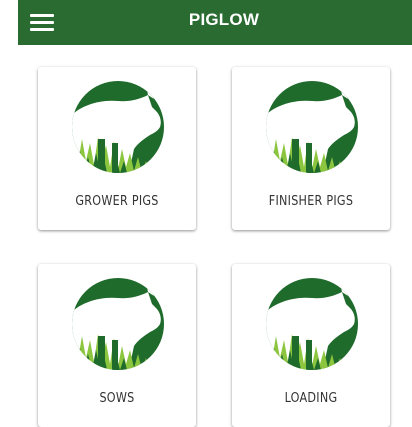 This screenshot has height=427, width=412. Describe the element at coordinates (117, 201) in the screenshot. I see `tile-label: GROWER PIGS` at that location.